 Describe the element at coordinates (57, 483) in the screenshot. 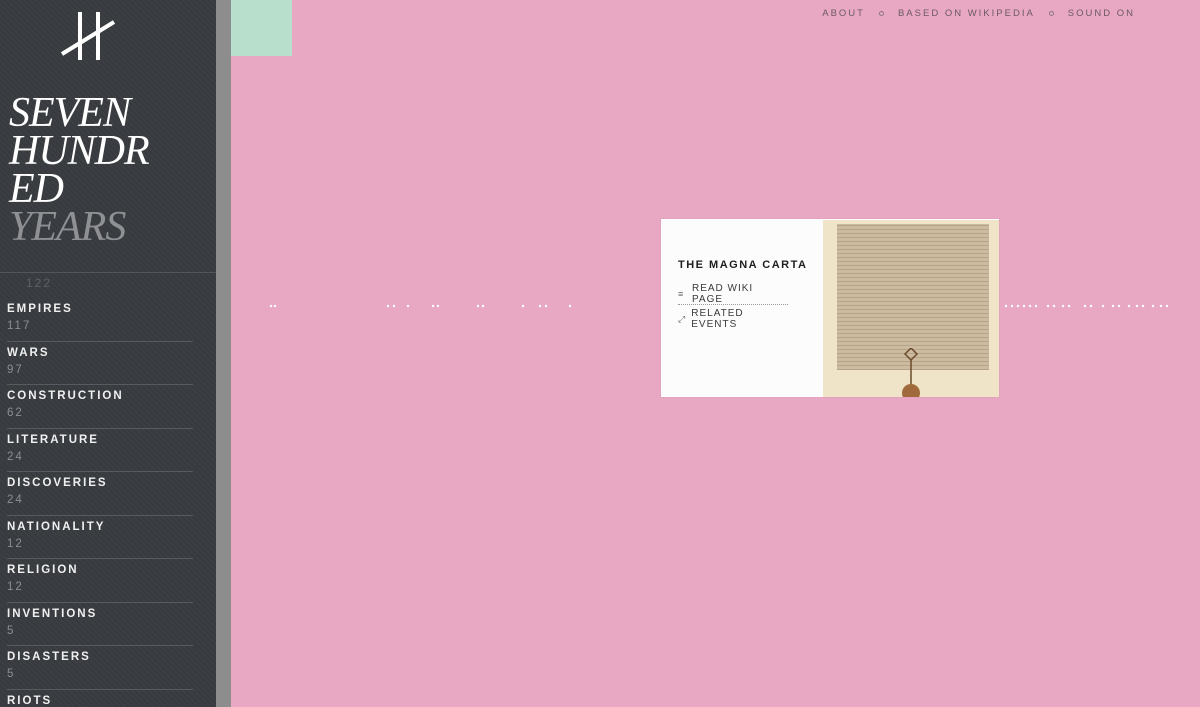

I see `category-name: DISCOVERIES` at that location.